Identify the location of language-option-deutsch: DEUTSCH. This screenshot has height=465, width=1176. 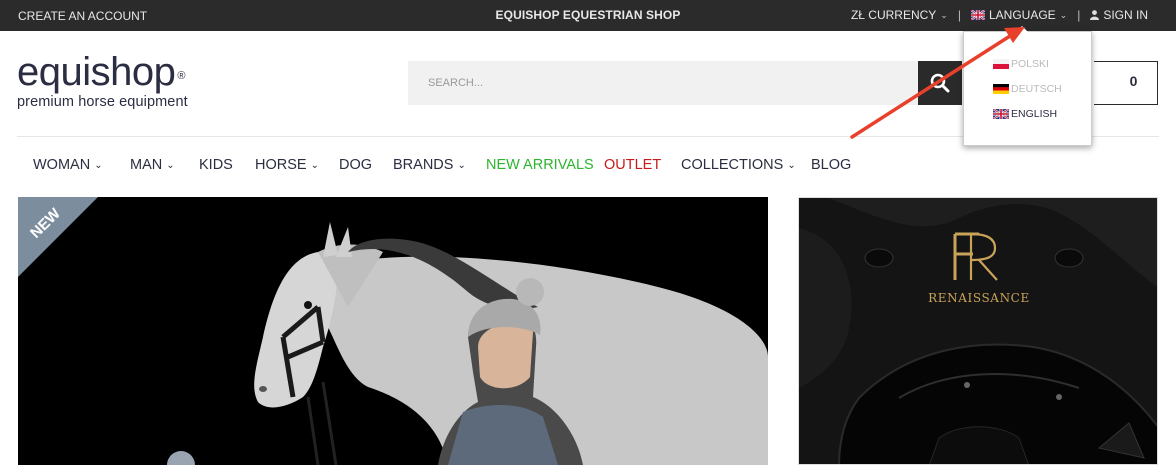
(1027, 89).